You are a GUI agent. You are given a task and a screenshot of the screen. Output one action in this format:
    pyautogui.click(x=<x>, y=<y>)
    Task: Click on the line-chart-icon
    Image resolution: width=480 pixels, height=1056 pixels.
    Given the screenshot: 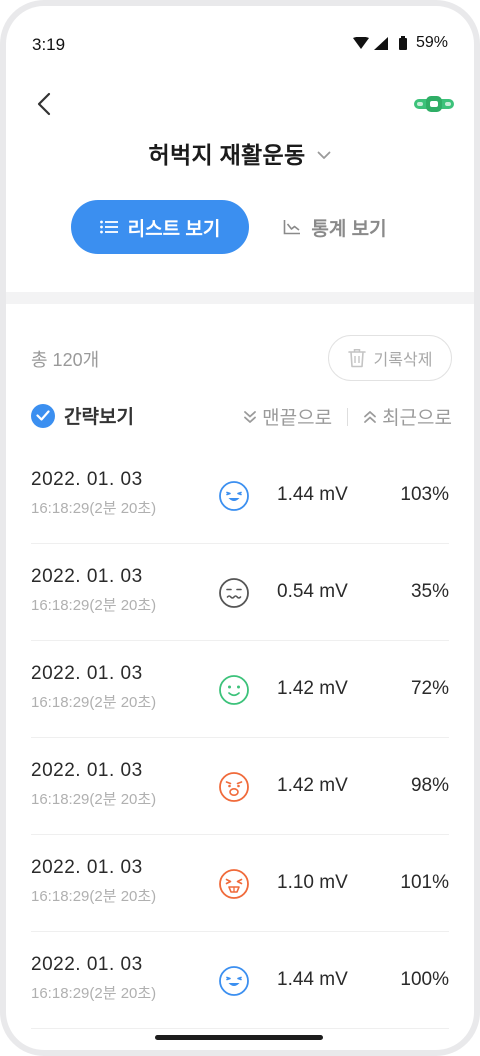 What is the action you would take?
    pyautogui.click(x=292, y=227)
    